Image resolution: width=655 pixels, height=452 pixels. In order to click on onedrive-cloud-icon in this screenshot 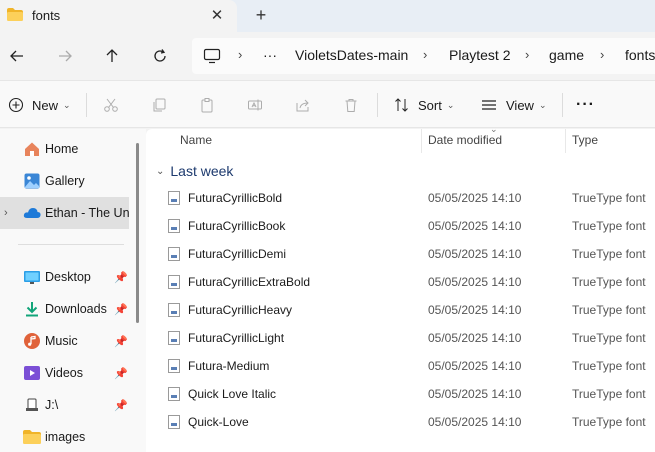, I will do `click(32, 213)`.